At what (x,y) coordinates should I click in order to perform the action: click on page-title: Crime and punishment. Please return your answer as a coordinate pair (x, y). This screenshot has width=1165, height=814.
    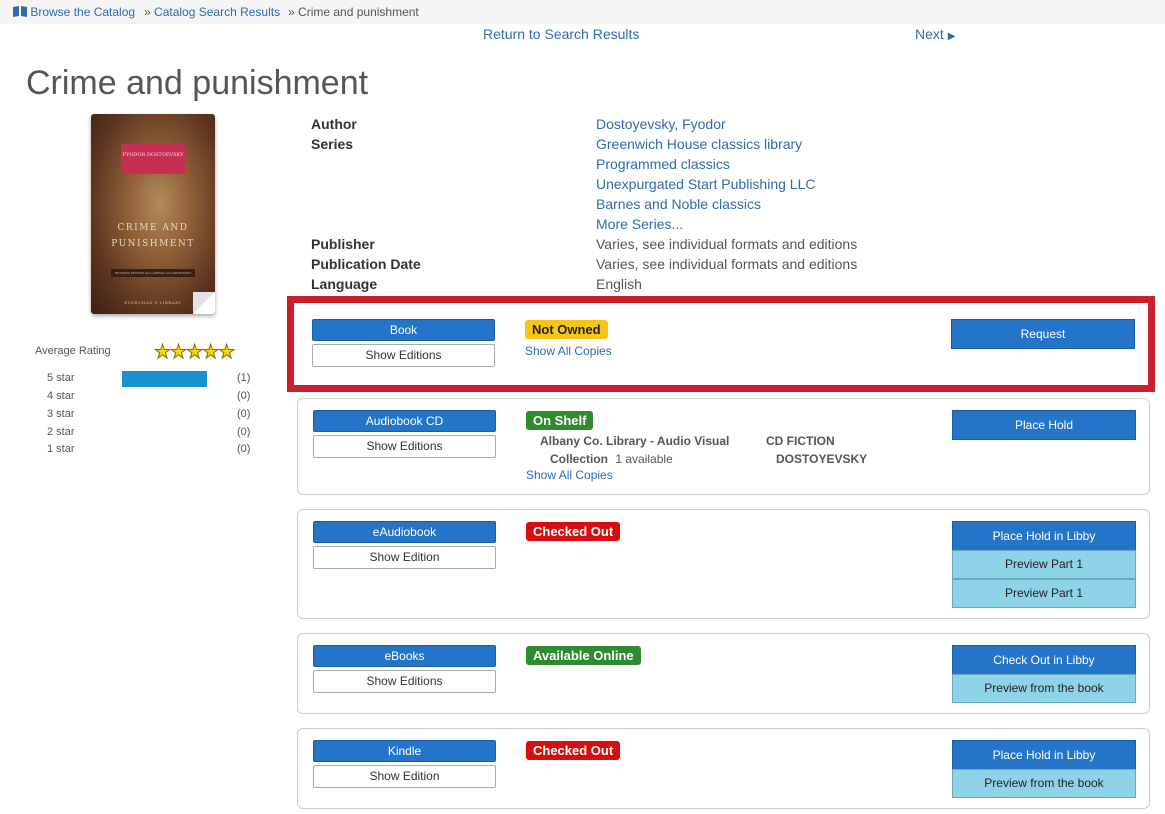
    Looking at the image, I should click on (197, 83).